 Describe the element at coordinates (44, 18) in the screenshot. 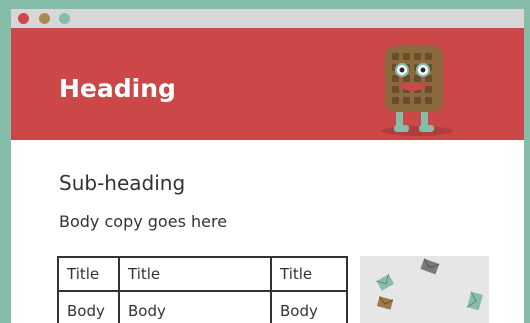

I see `minimize-window-button` at that location.